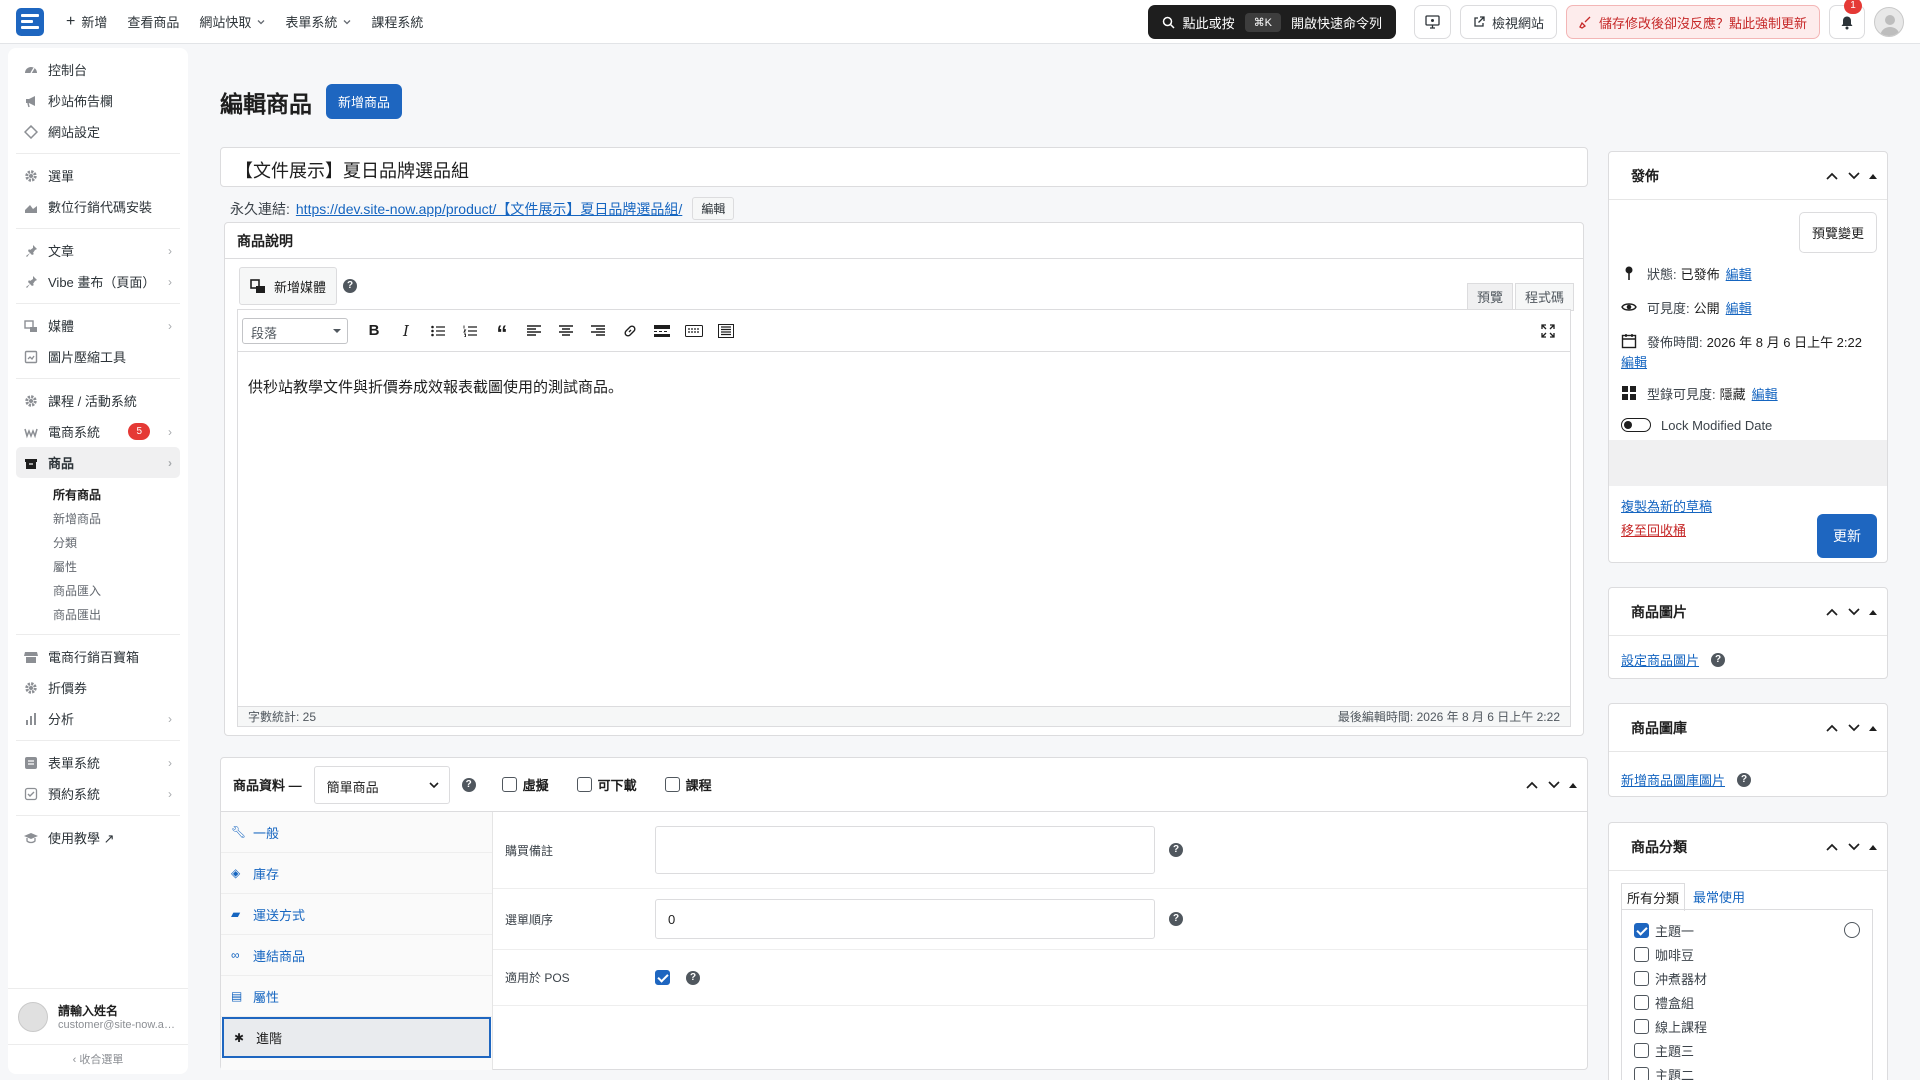 This screenshot has height=1080, width=1920. Describe the element at coordinates (1747, 1002) in the screenshot. I see `category-item: 禮盒組` at that location.